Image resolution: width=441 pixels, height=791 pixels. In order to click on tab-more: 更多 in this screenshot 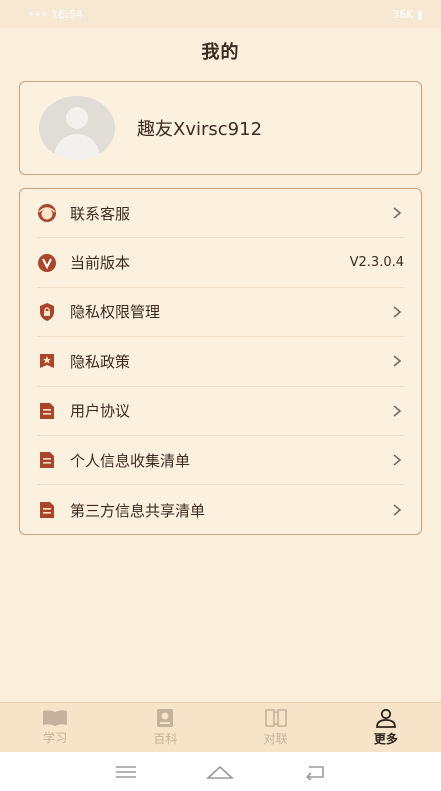, I will do `click(386, 727)`.